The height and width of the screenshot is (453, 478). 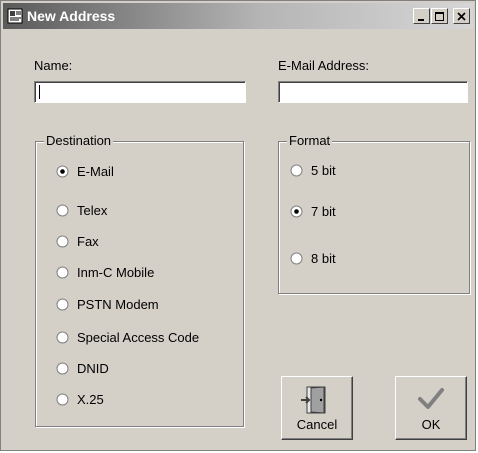 What do you see at coordinates (431, 424) in the screenshot?
I see `ok-button-label: OK` at bounding box center [431, 424].